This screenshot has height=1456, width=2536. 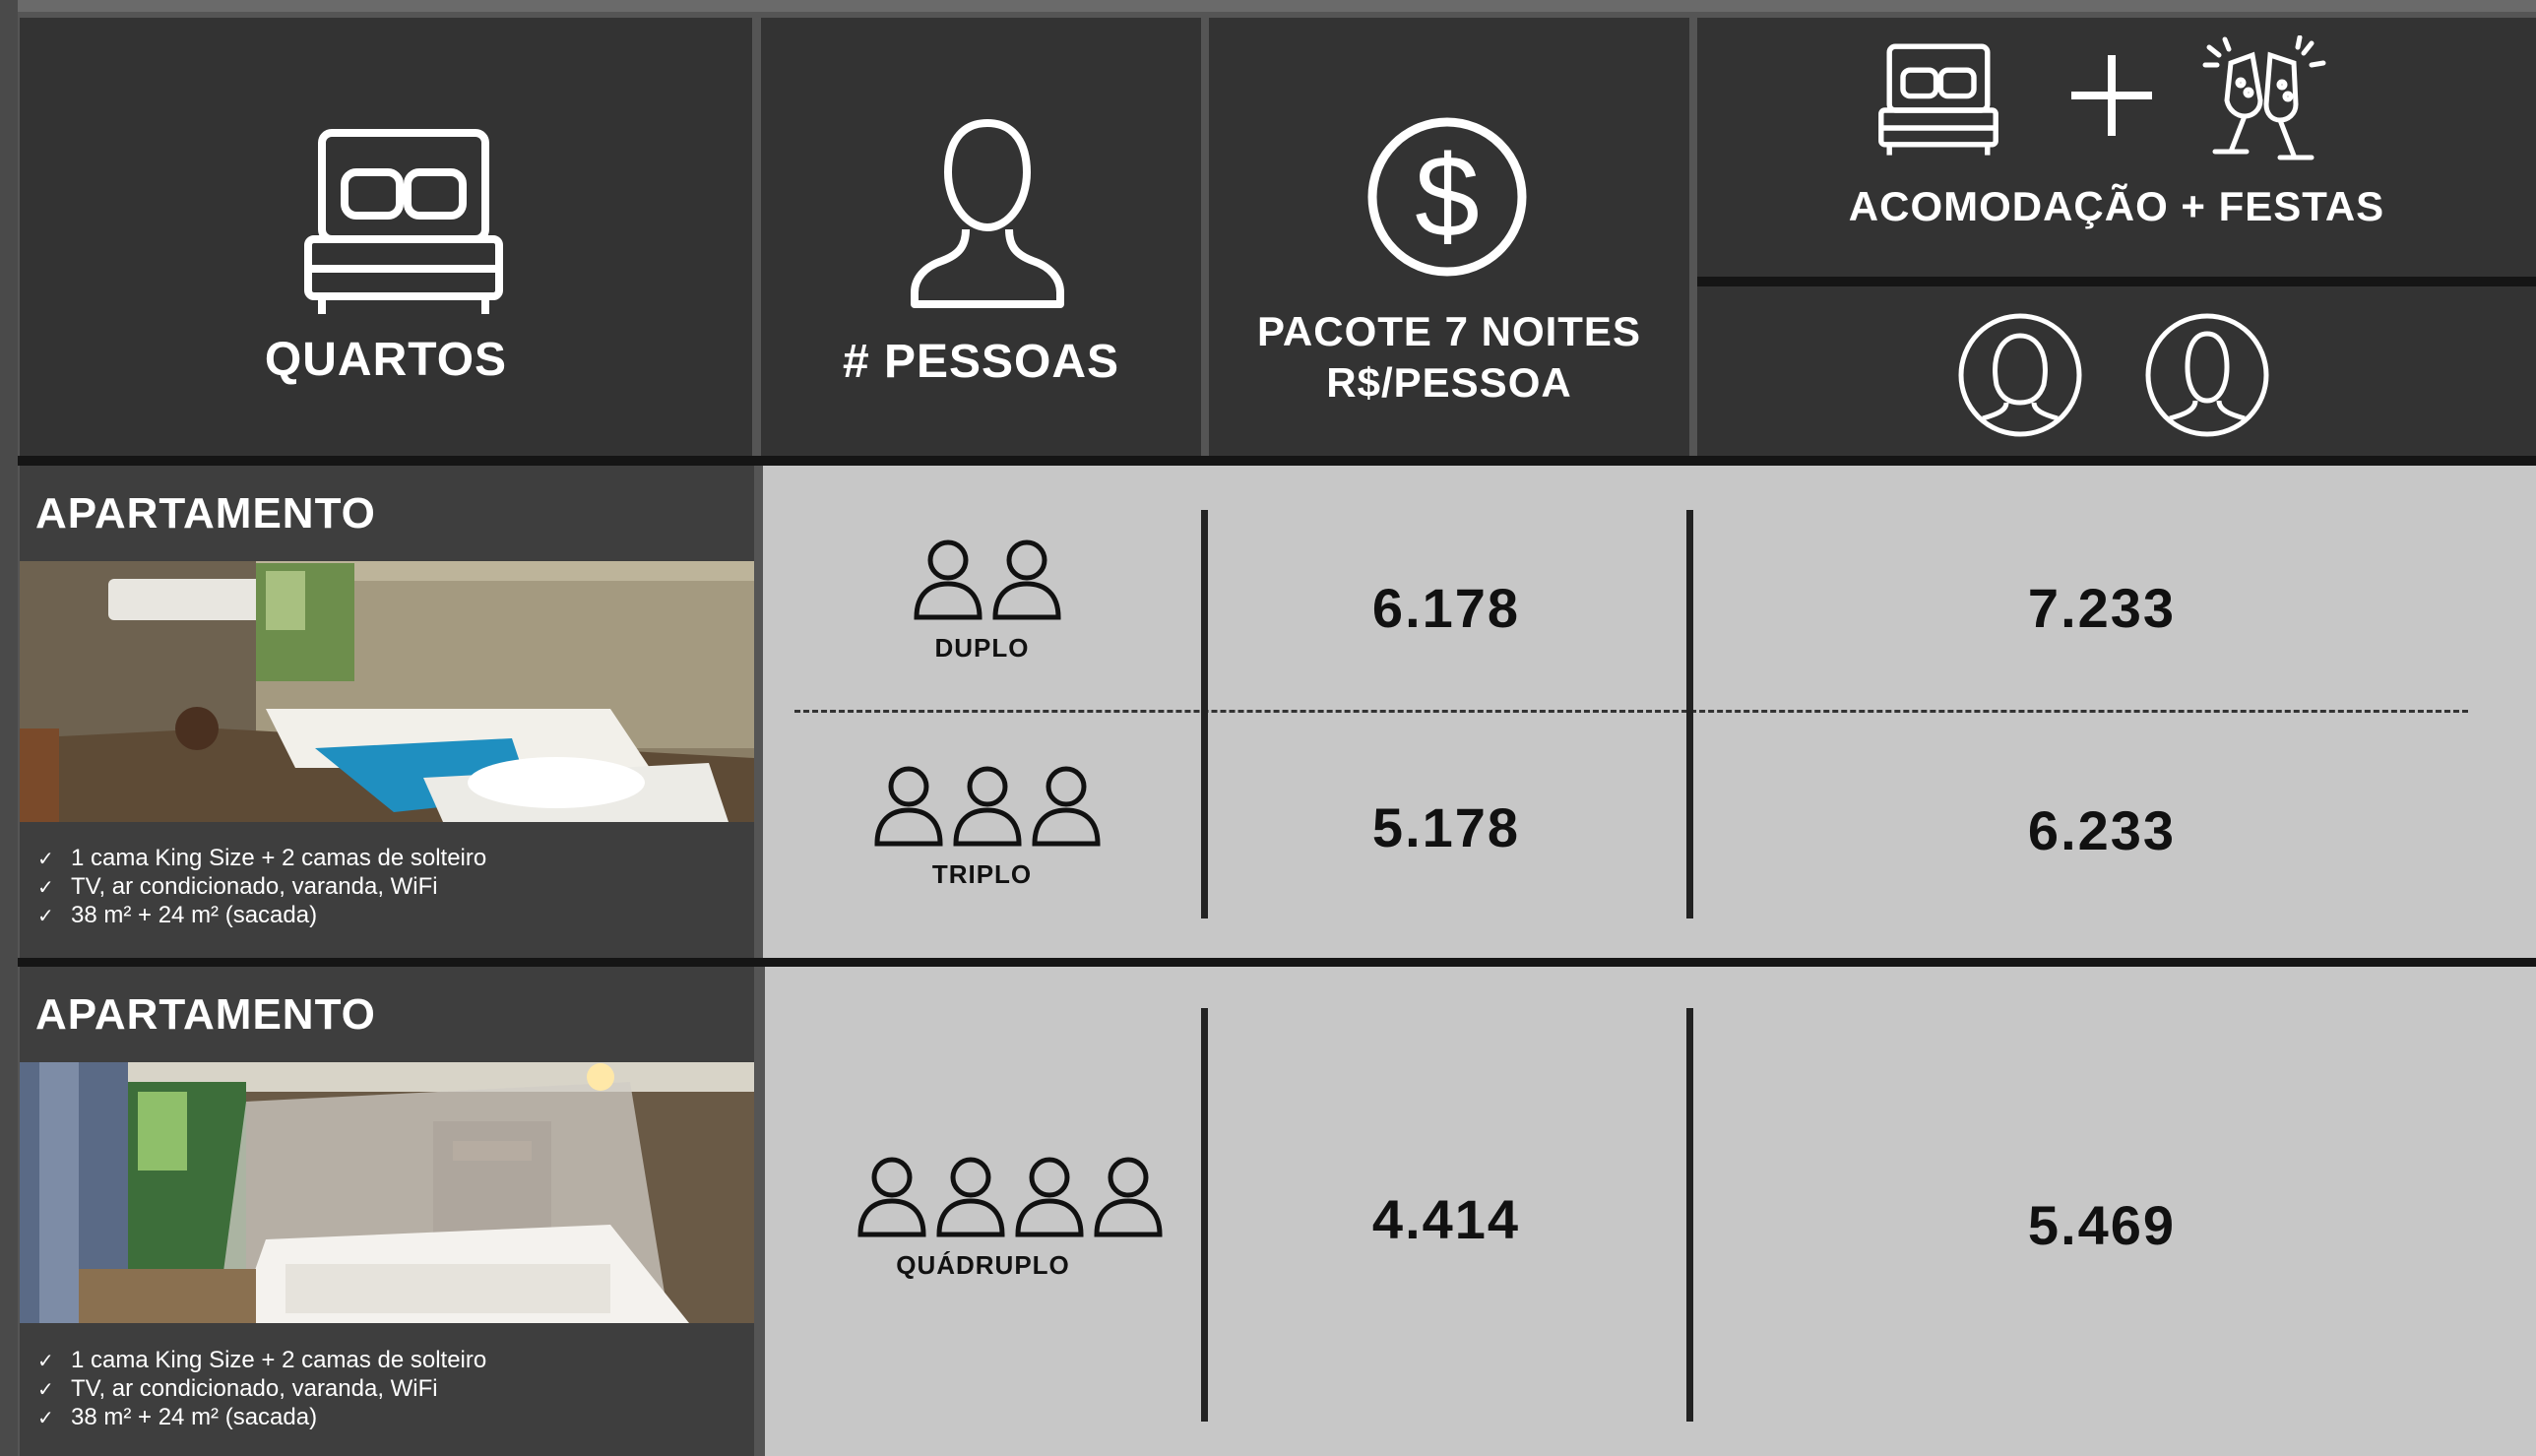 What do you see at coordinates (1938, 98) in the screenshot?
I see `combo-bed-icon` at bounding box center [1938, 98].